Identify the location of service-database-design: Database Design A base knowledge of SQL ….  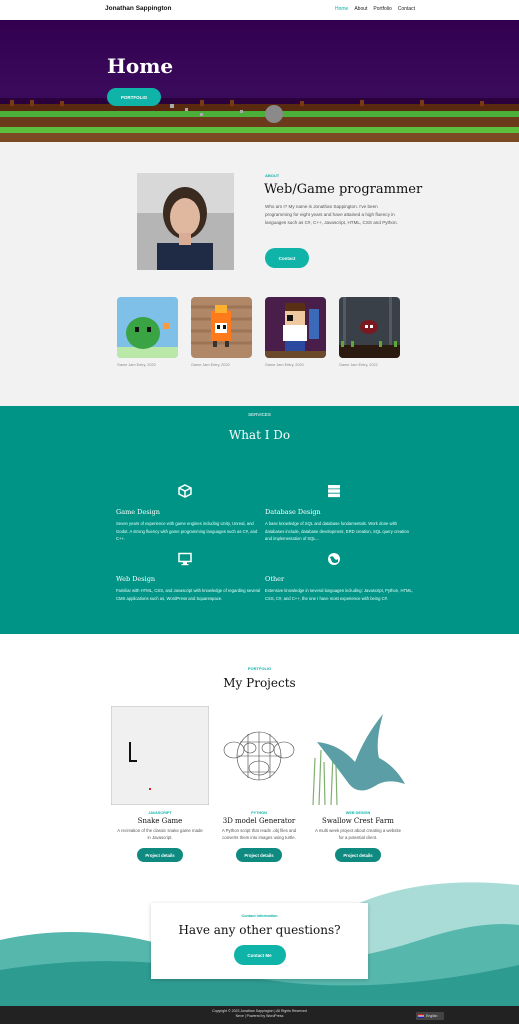
(340, 525).